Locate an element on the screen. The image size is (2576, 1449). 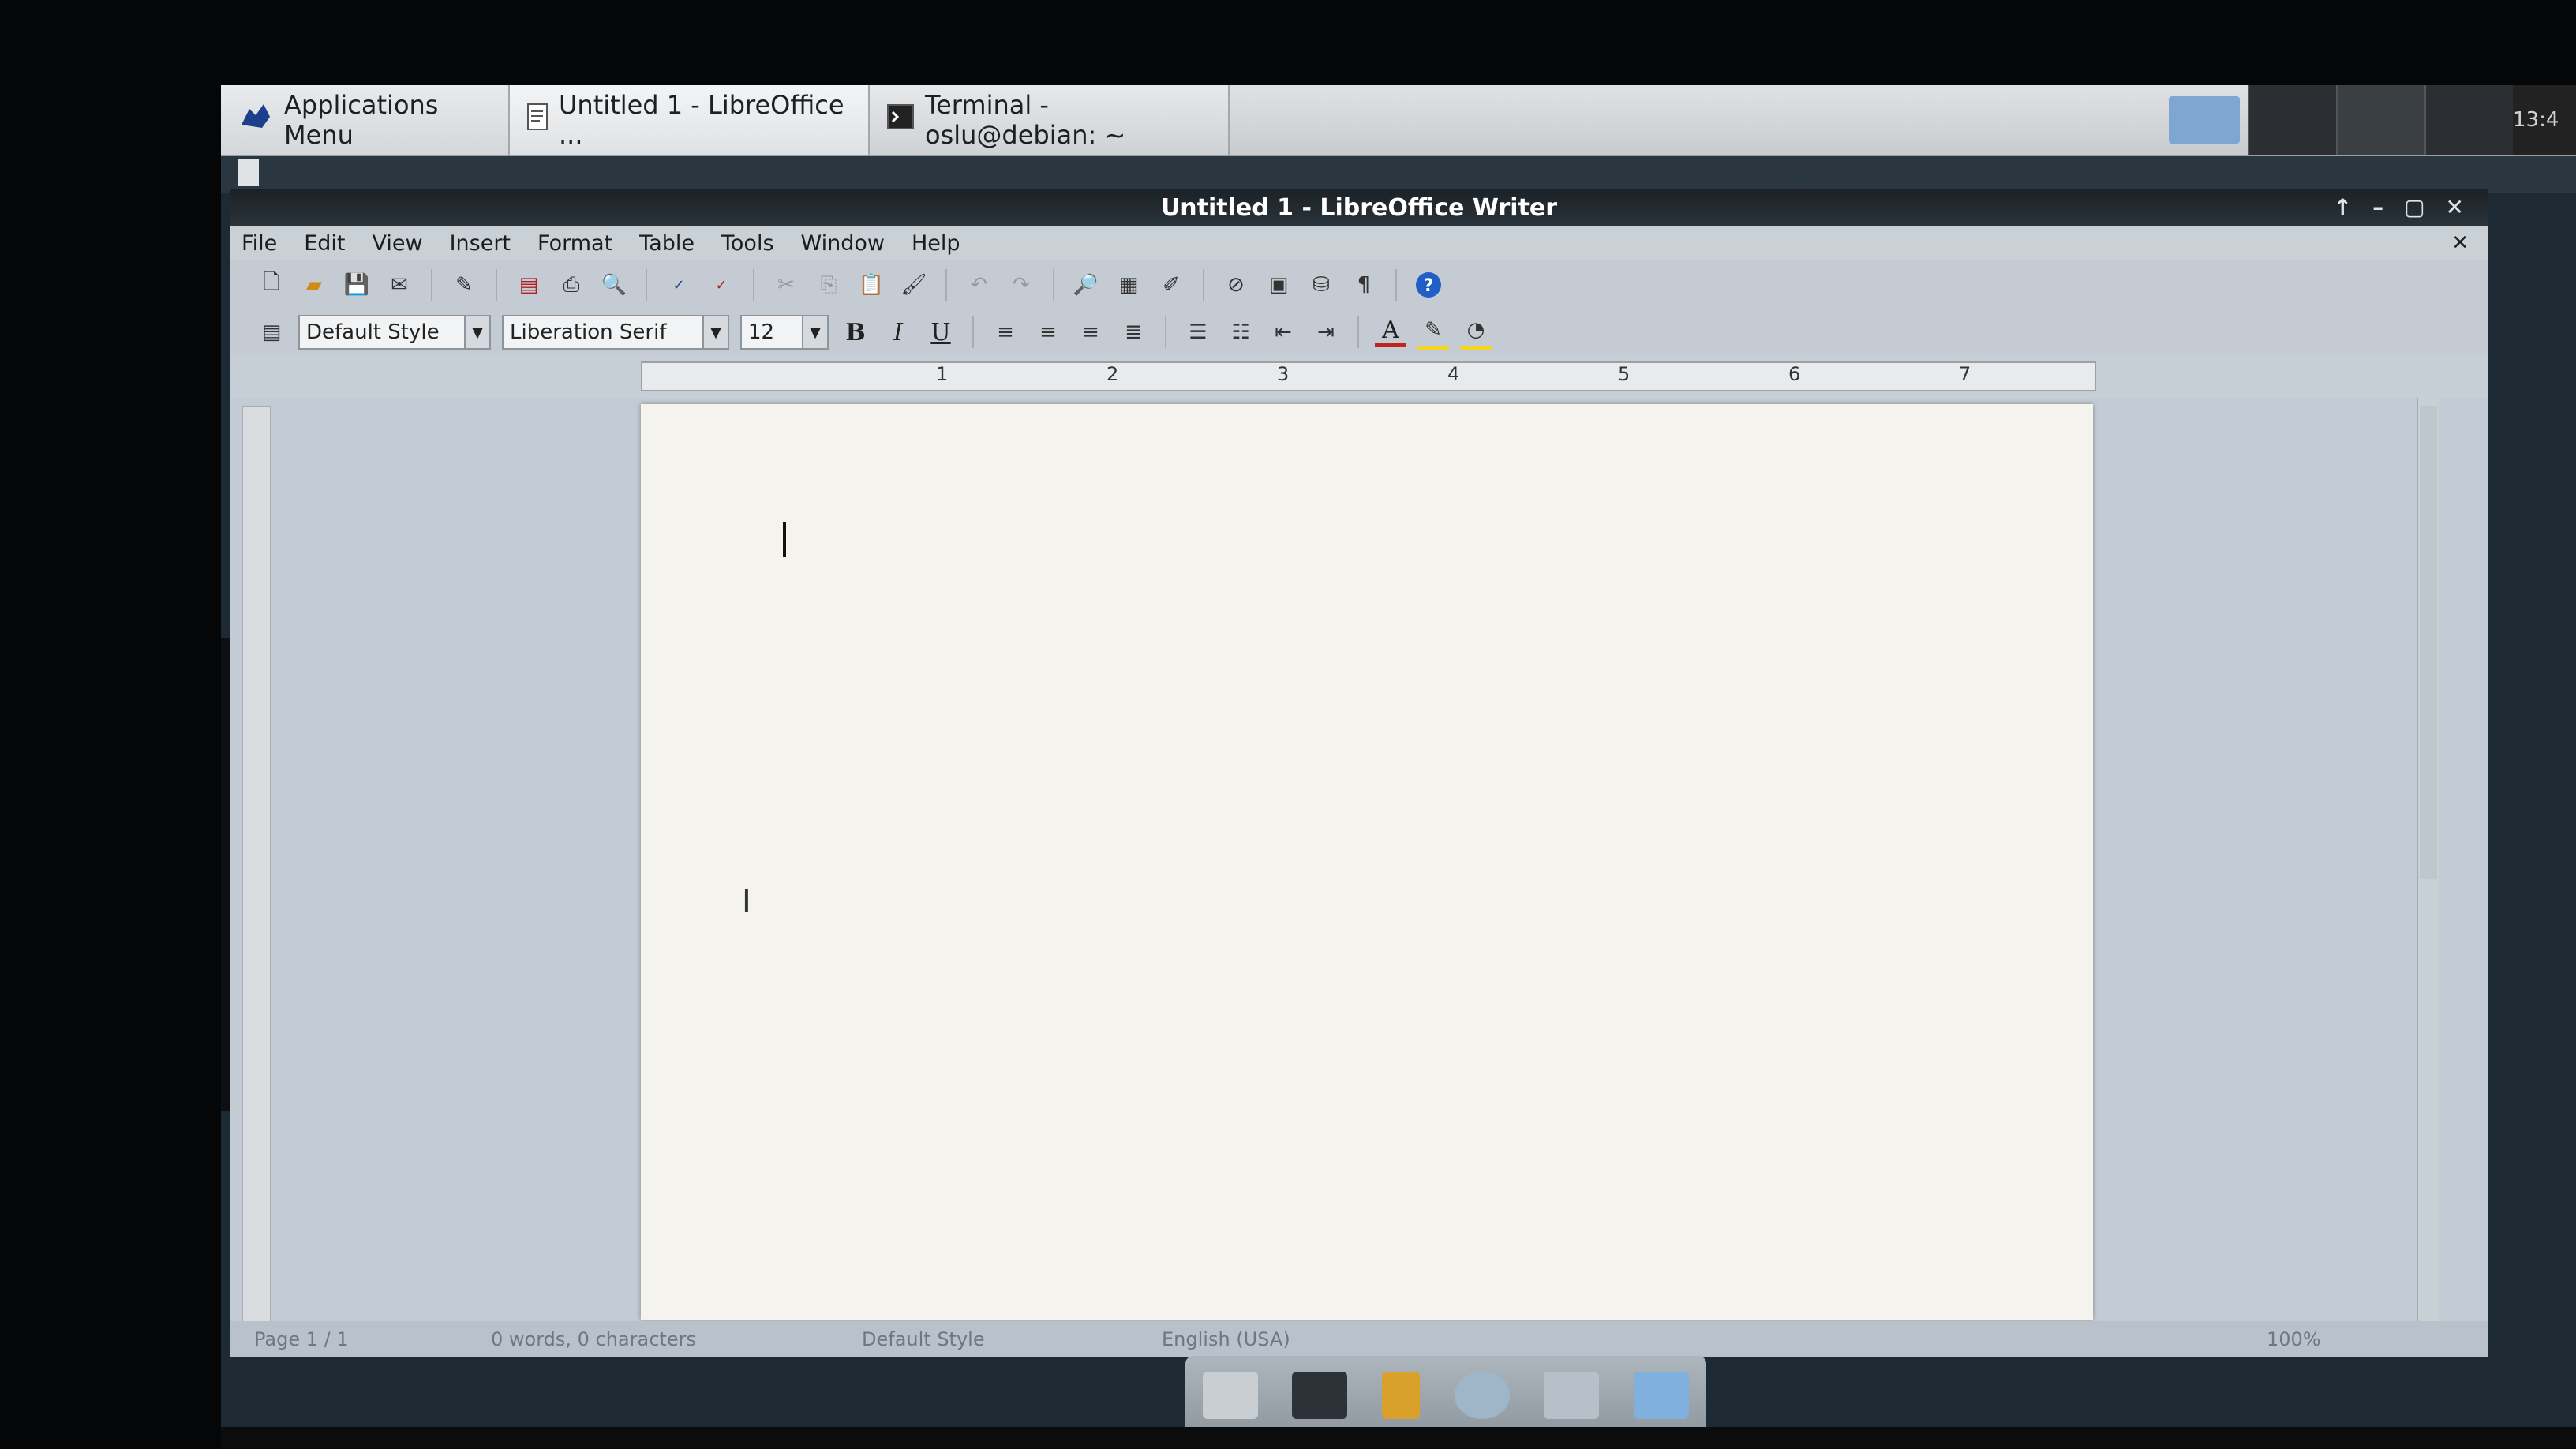
vertical-ruler is located at coordinates (256, 865).